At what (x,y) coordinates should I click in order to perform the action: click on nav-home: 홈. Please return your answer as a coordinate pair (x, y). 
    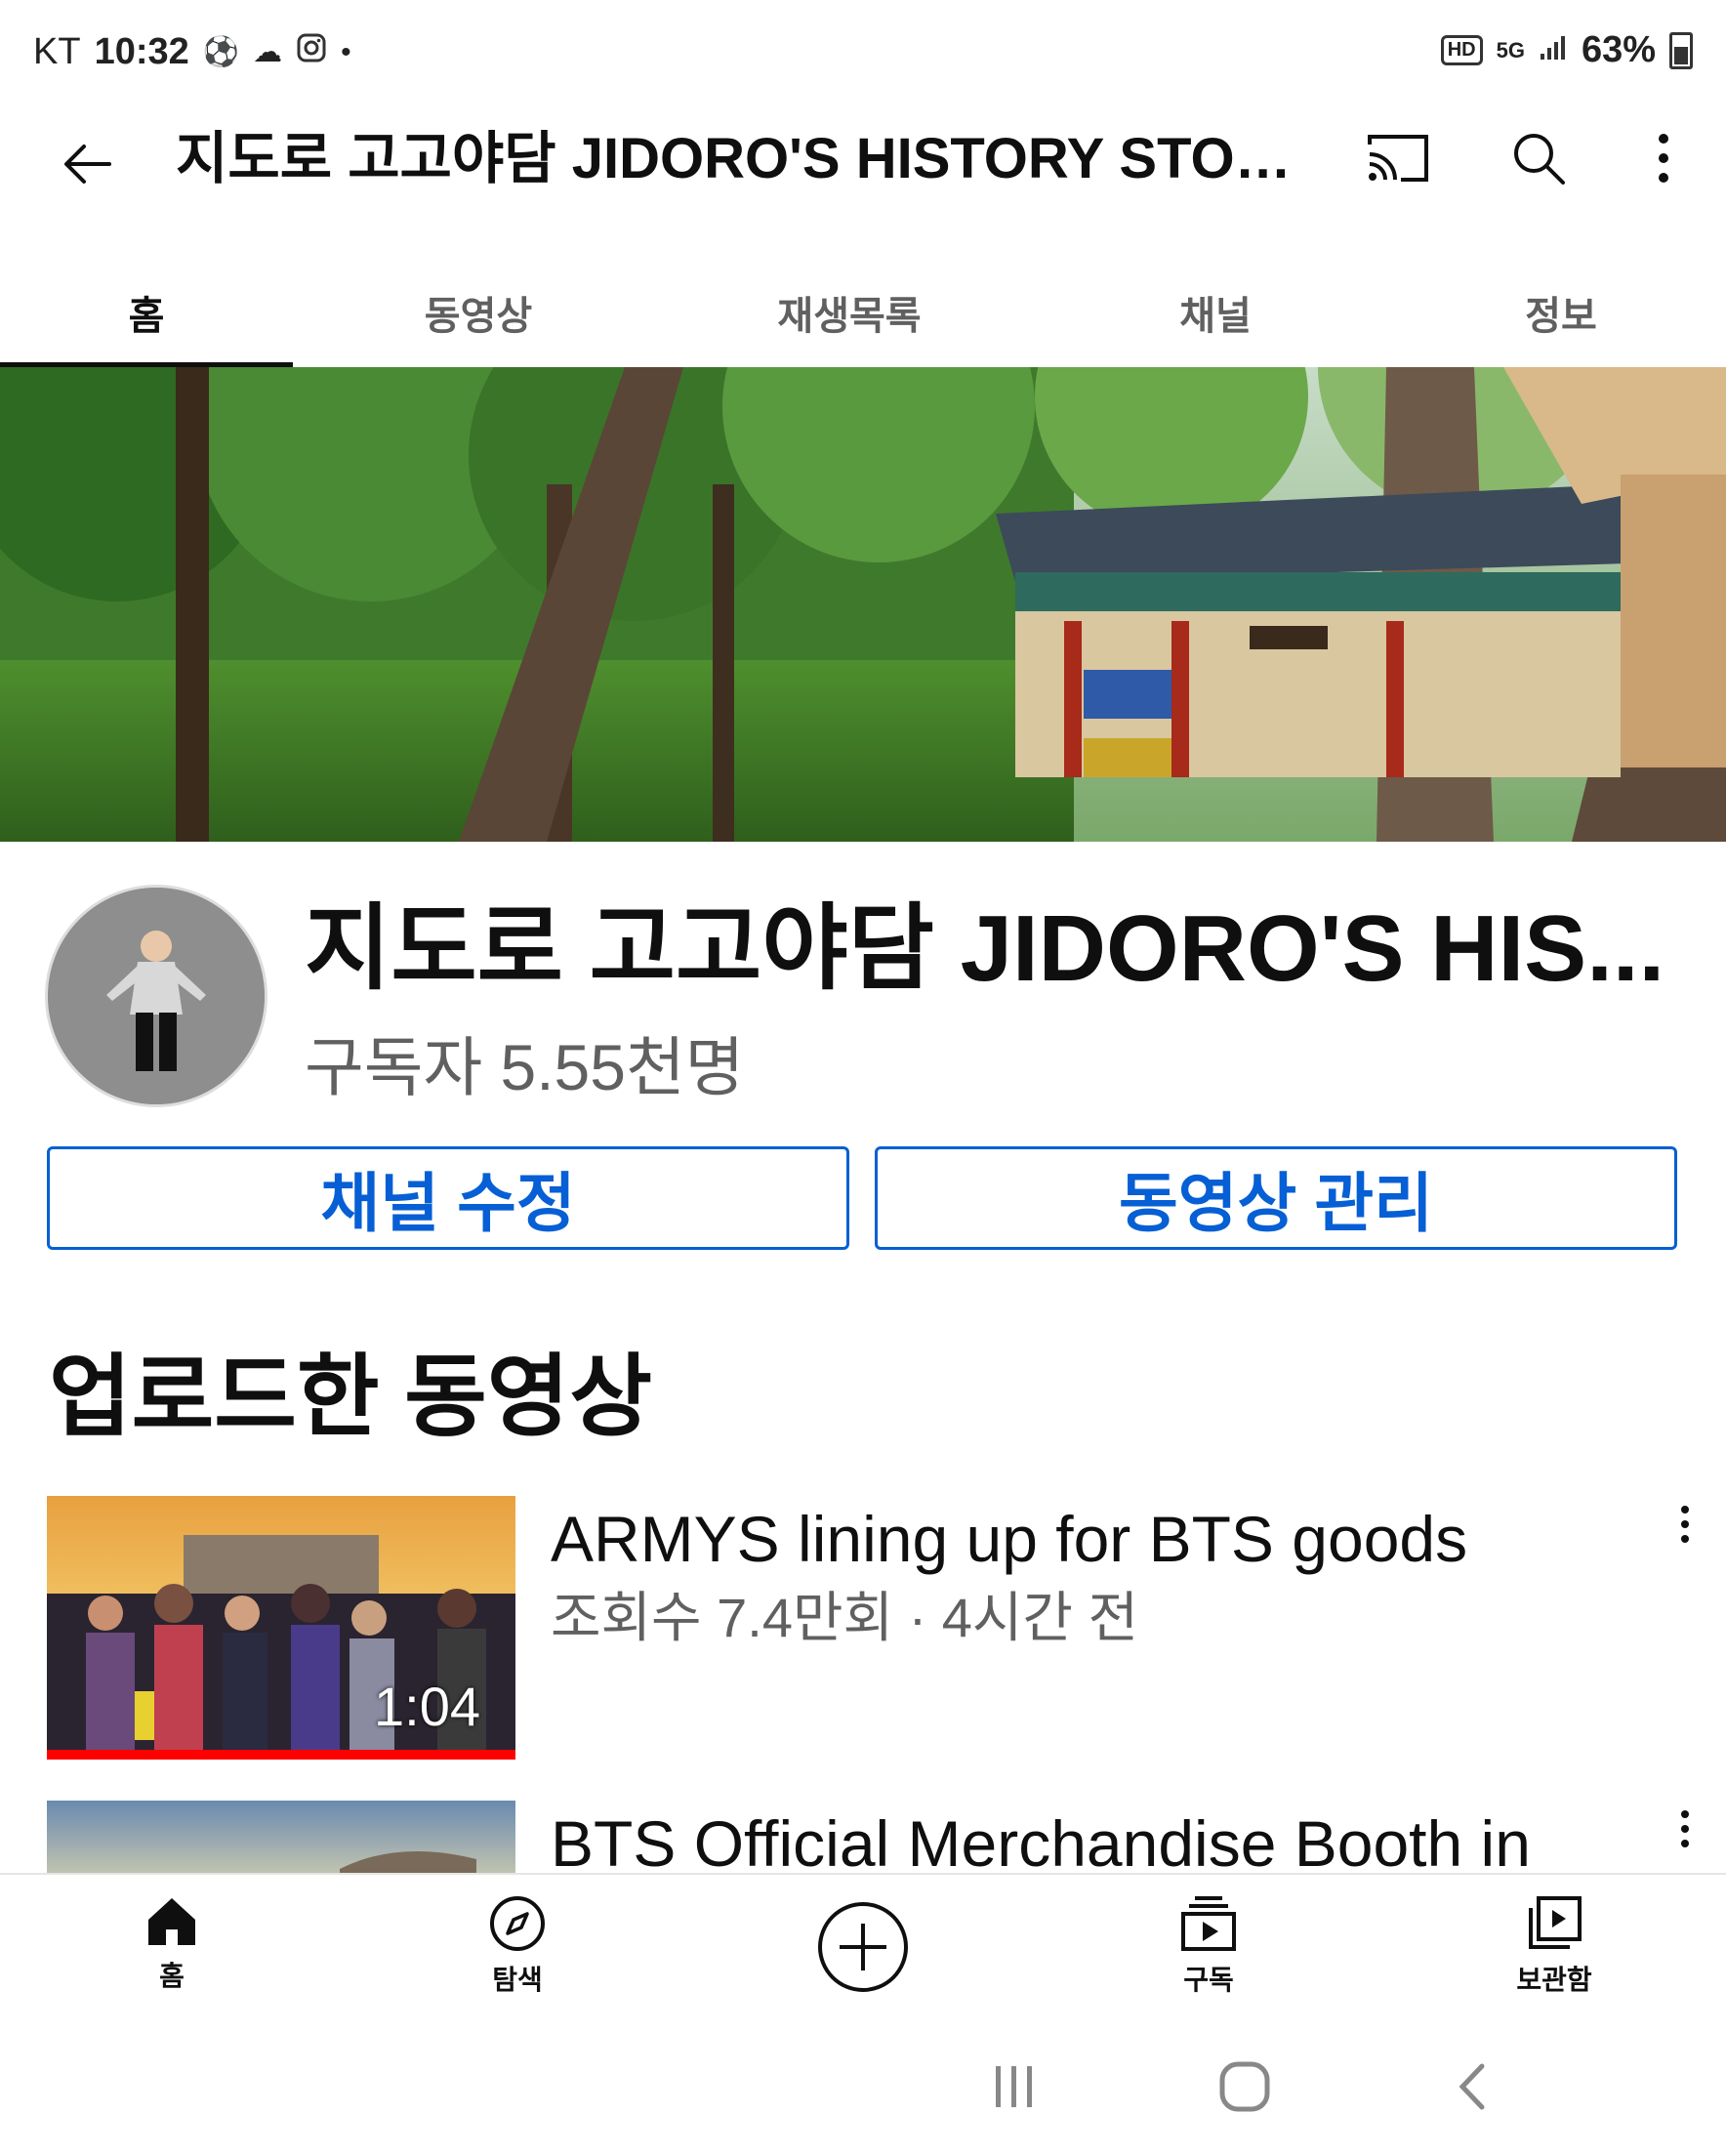
    Looking at the image, I should click on (172, 1944).